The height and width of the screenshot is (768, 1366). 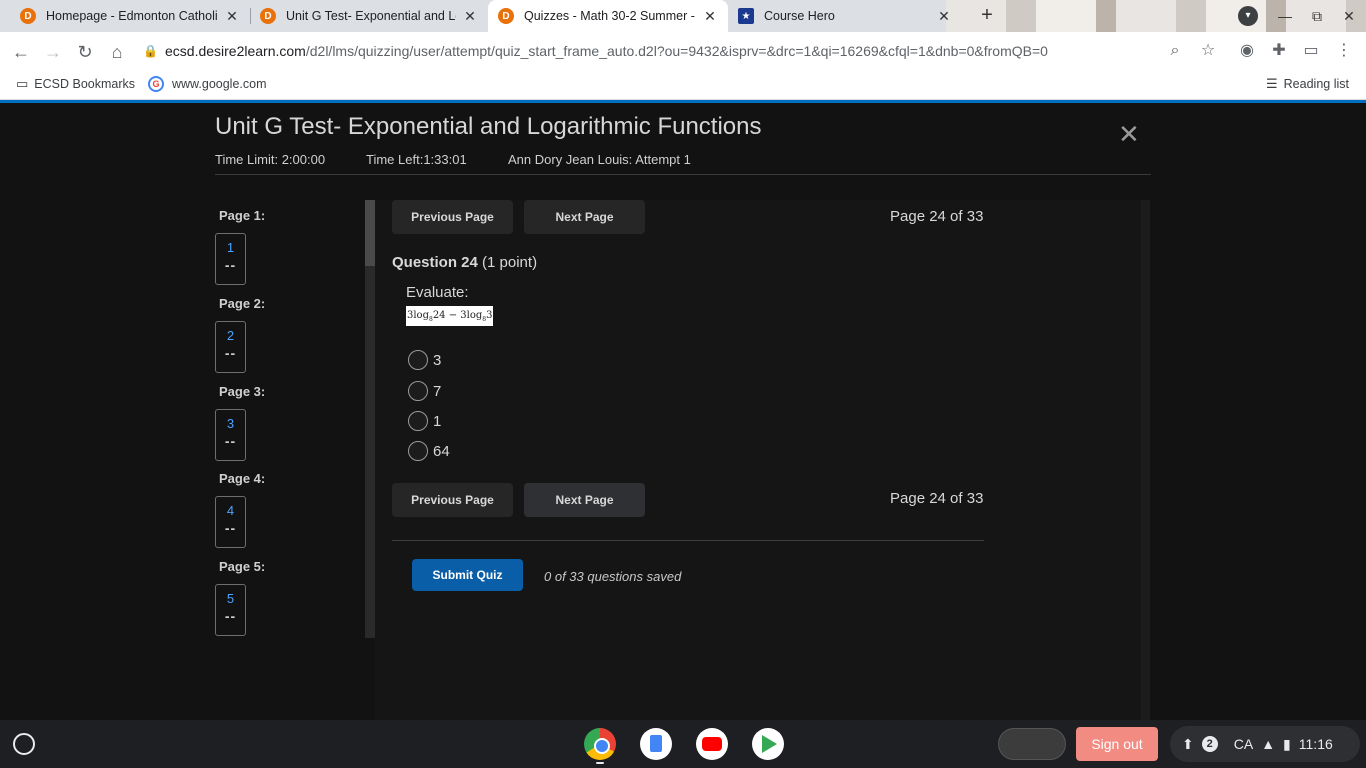 I want to click on time-limit: Time Limit: 2:00:00, so click(x=270, y=159).